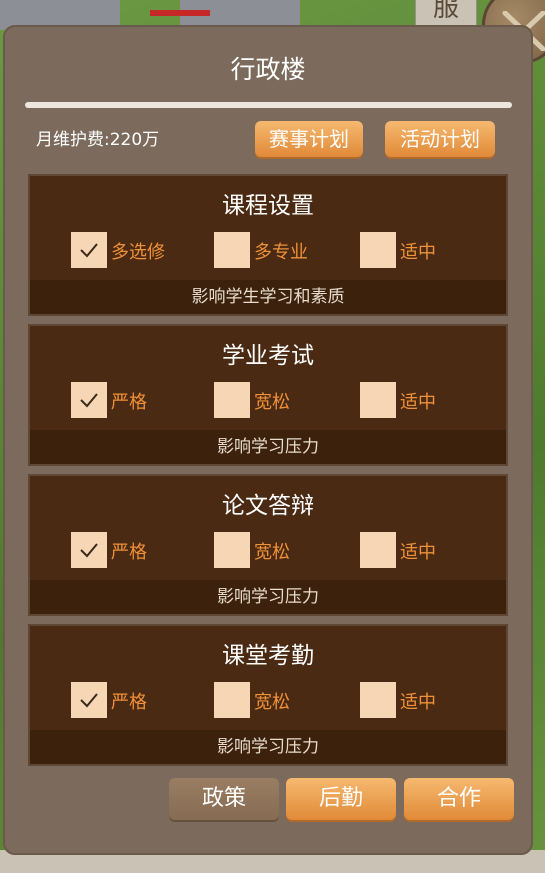 The image size is (545, 873). I want to click on section-thesis-defense: 论文答辩 严格 宽松 适中 影响学习压力, so click(268, 545).